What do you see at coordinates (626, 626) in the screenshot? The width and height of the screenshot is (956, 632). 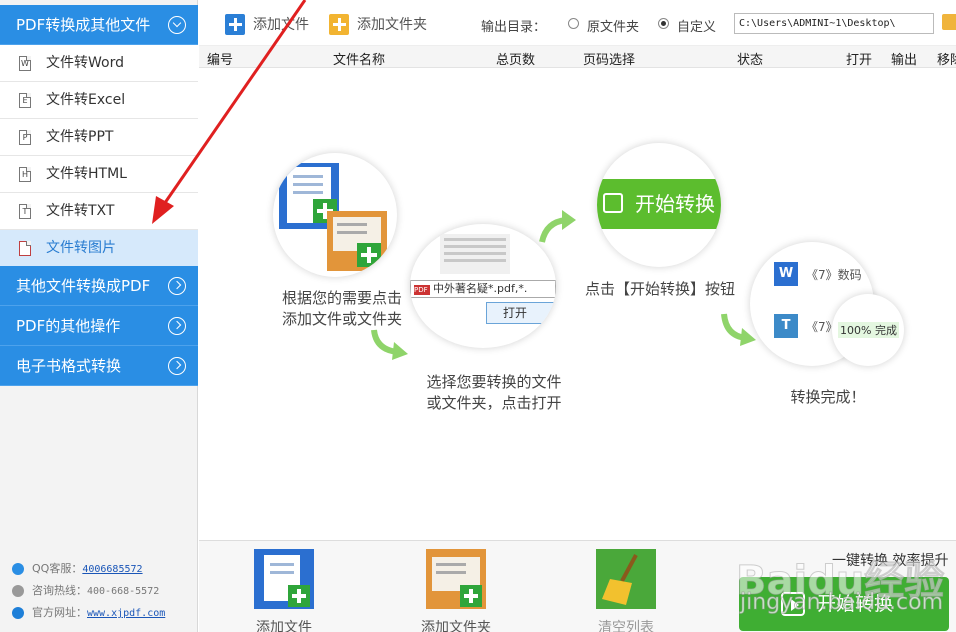 I see `clear-list-label: 清空列表` at bounding box center [626, 626].